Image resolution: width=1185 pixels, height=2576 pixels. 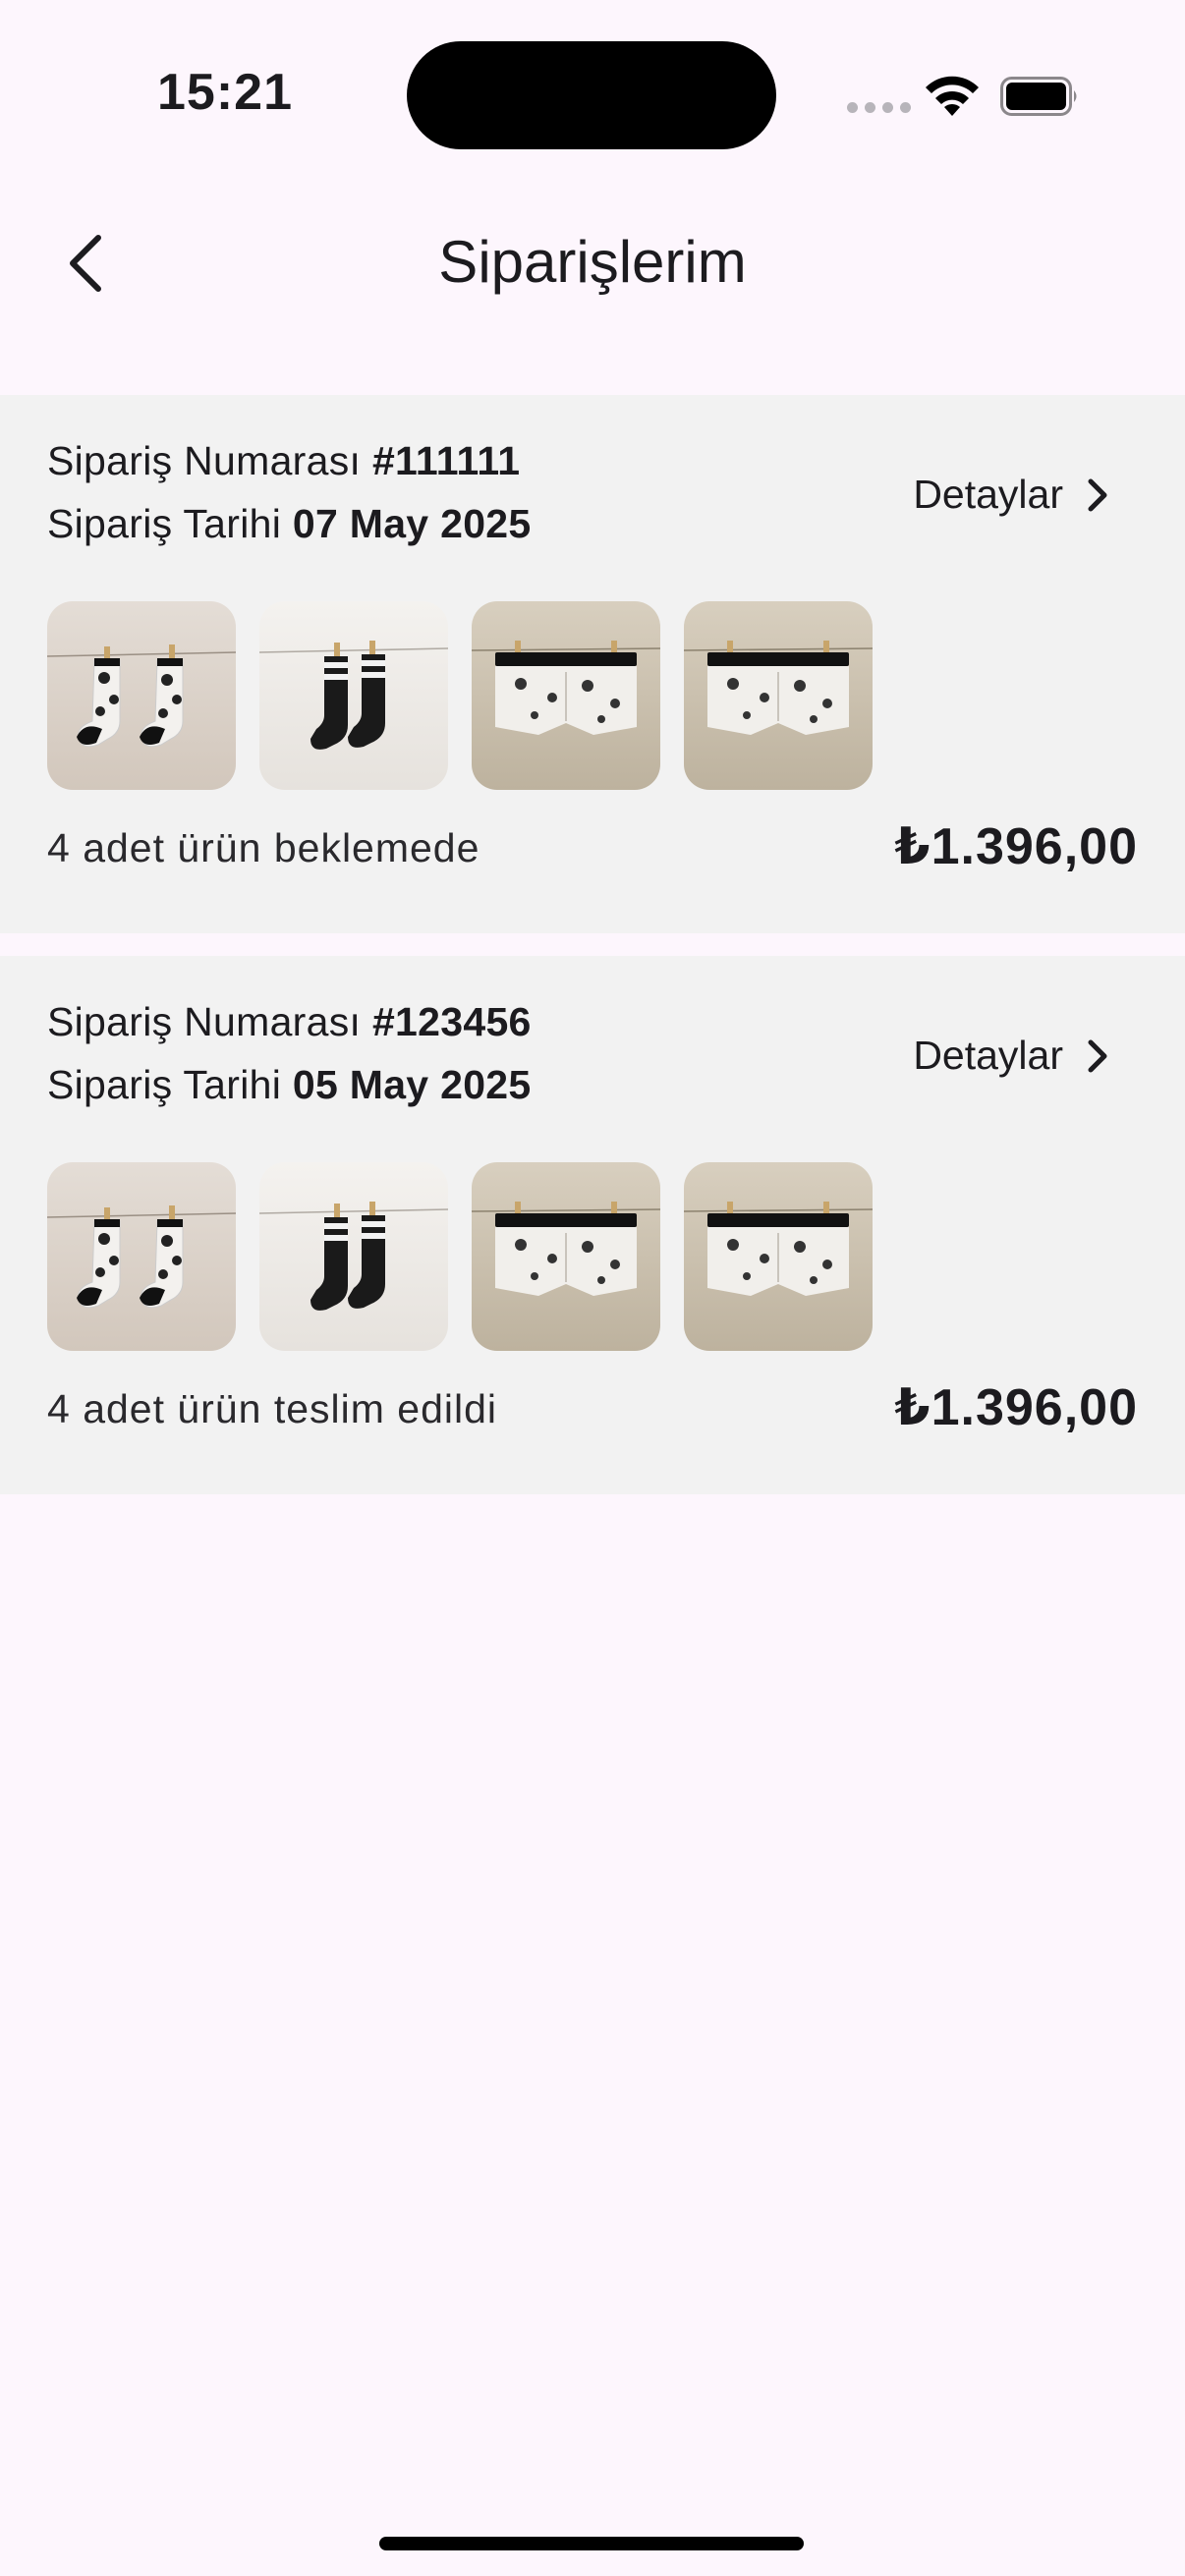 I want to click on order-status: 4 adet ürün teslim edildi, so click(x=273, y=1408).